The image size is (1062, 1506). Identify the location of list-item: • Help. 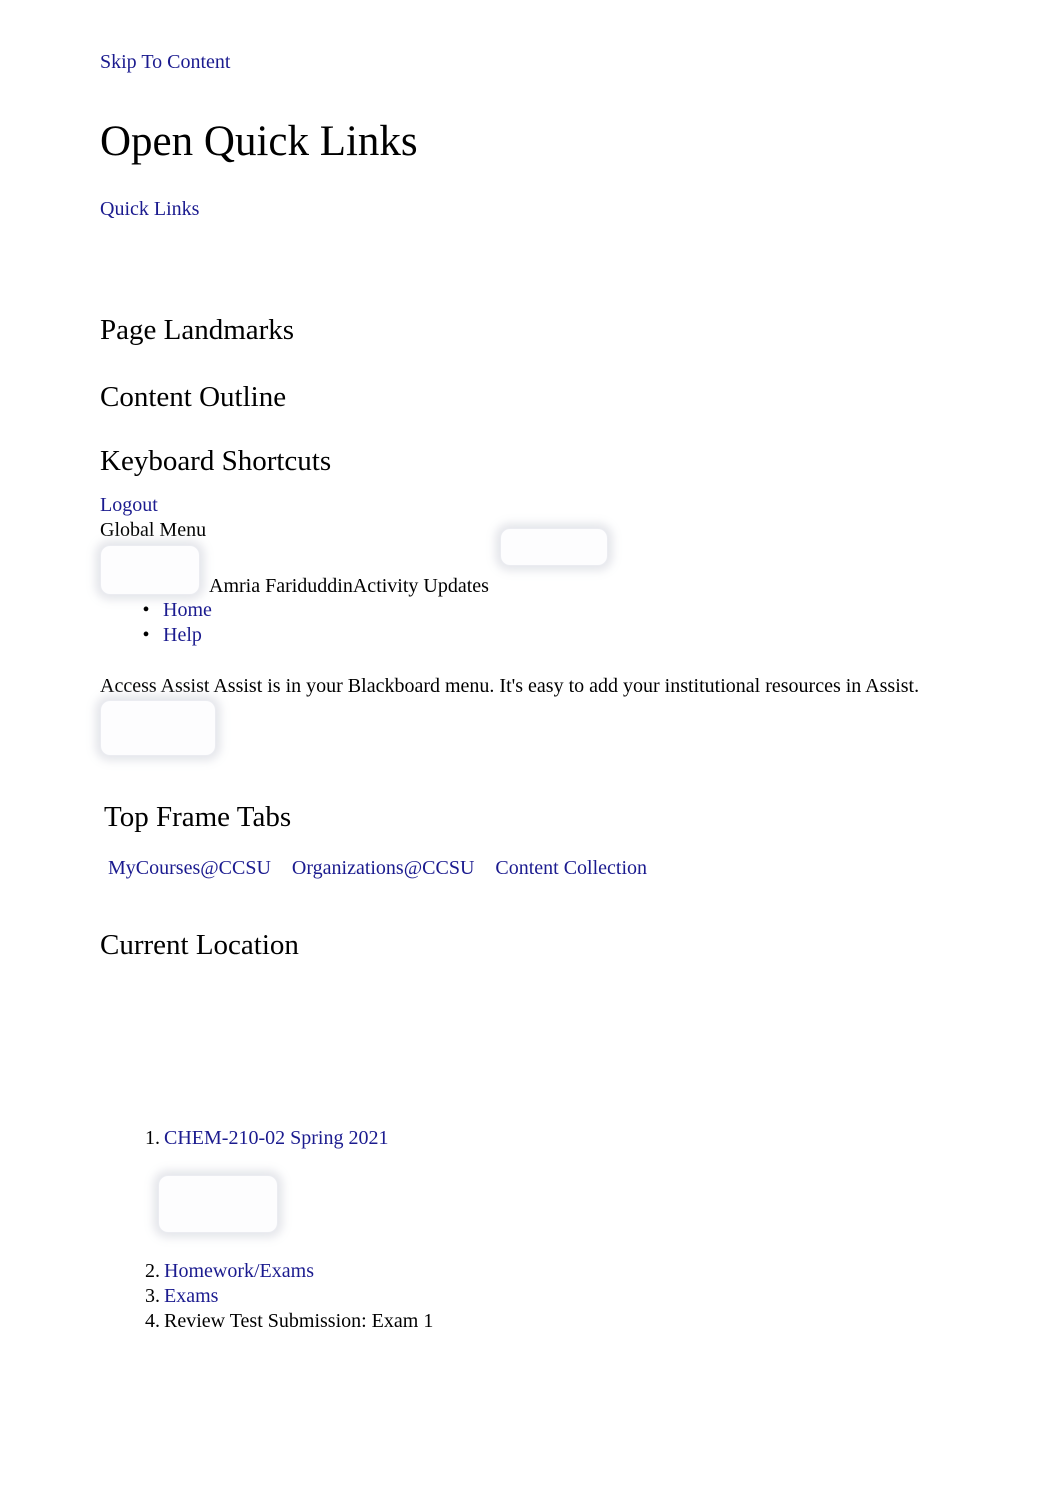
(176, 635).